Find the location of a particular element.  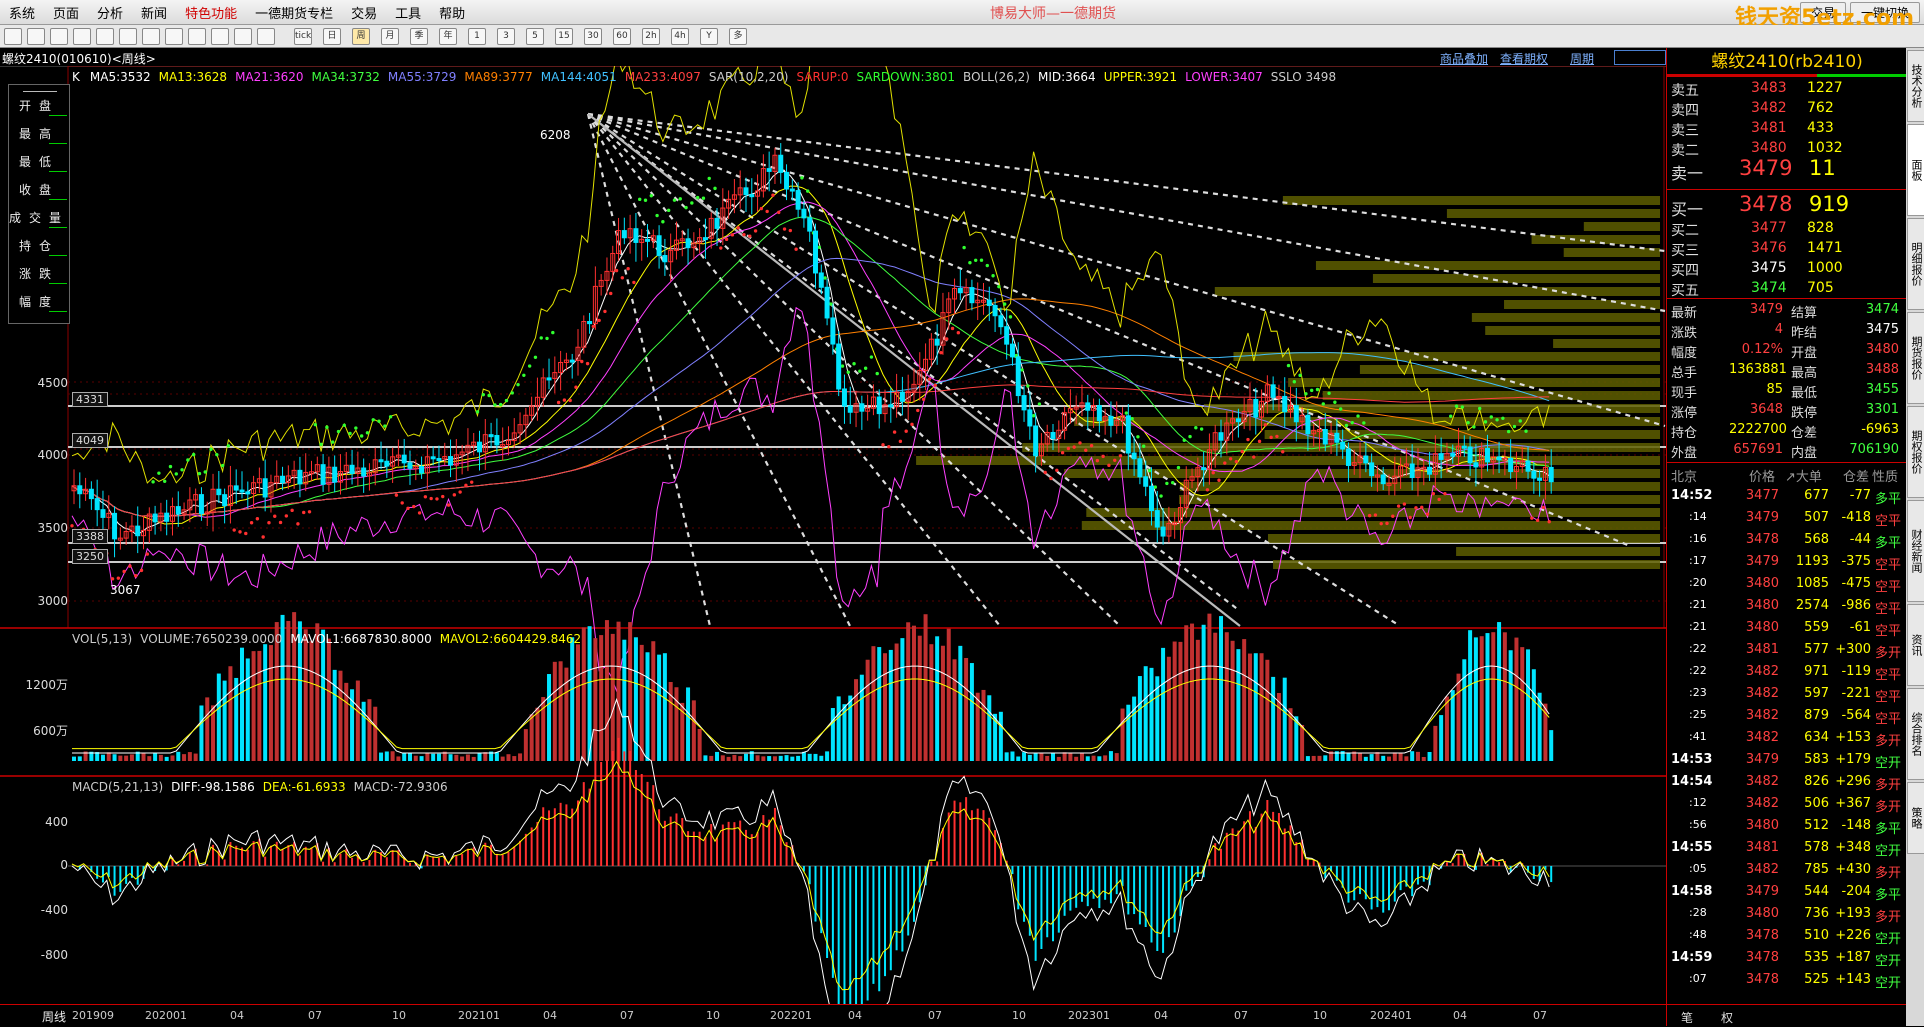

side-tab: 技术分析 is located at coordinates (1915, 86).